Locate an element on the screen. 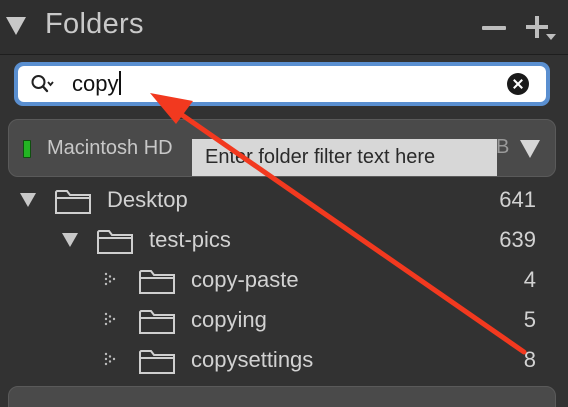 This screenshot has width=568, height=407. tree-row-desktop: Desktop 641 is located at coordinates (284, 200).